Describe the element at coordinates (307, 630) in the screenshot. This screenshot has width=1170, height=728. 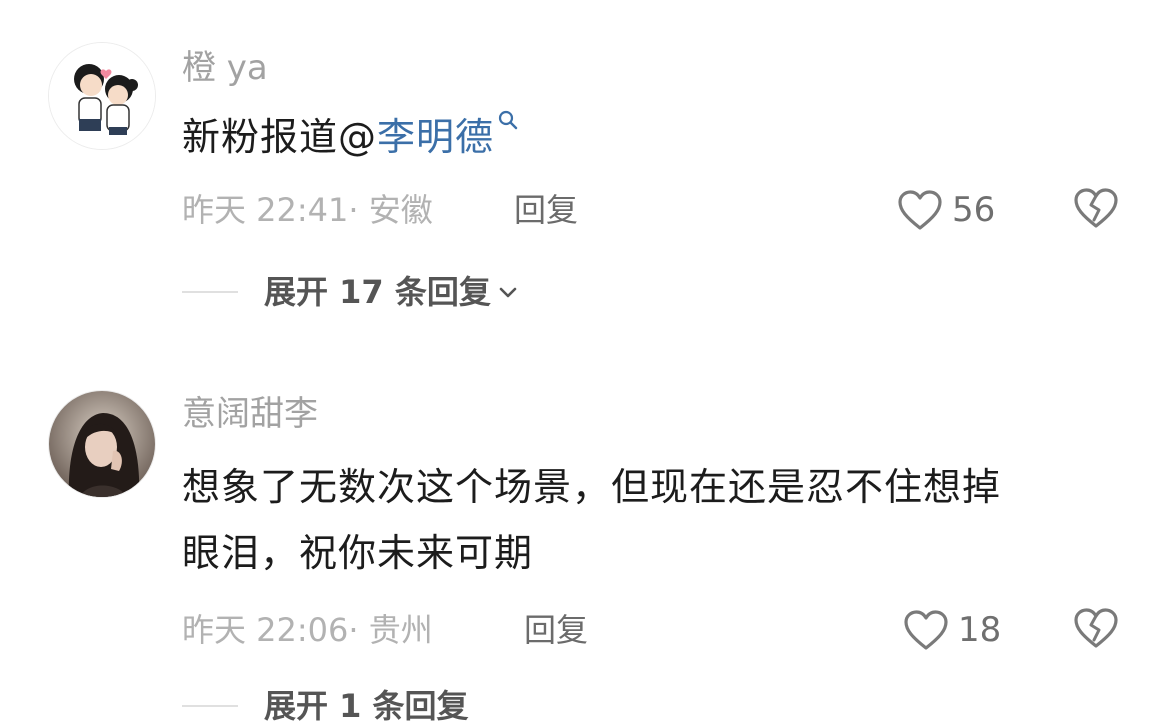
I see `comment-time-location: 昨天 22:06· 贵州` at that location.